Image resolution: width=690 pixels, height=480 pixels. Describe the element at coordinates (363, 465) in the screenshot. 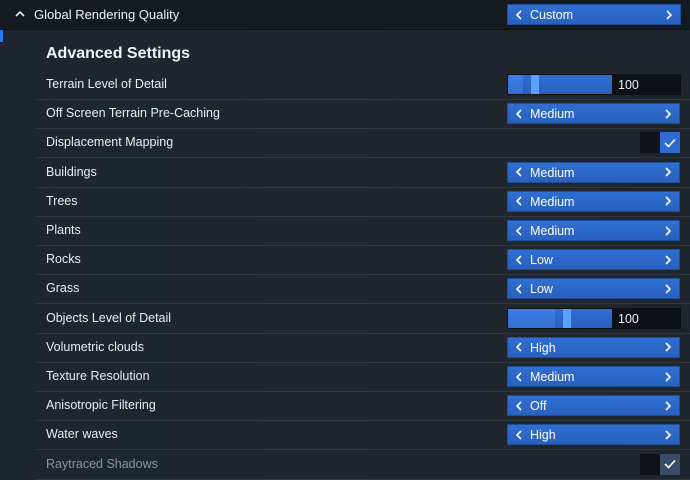

I see `setting-row-raytraced-shadows: Raytraced Shadows` at that location.